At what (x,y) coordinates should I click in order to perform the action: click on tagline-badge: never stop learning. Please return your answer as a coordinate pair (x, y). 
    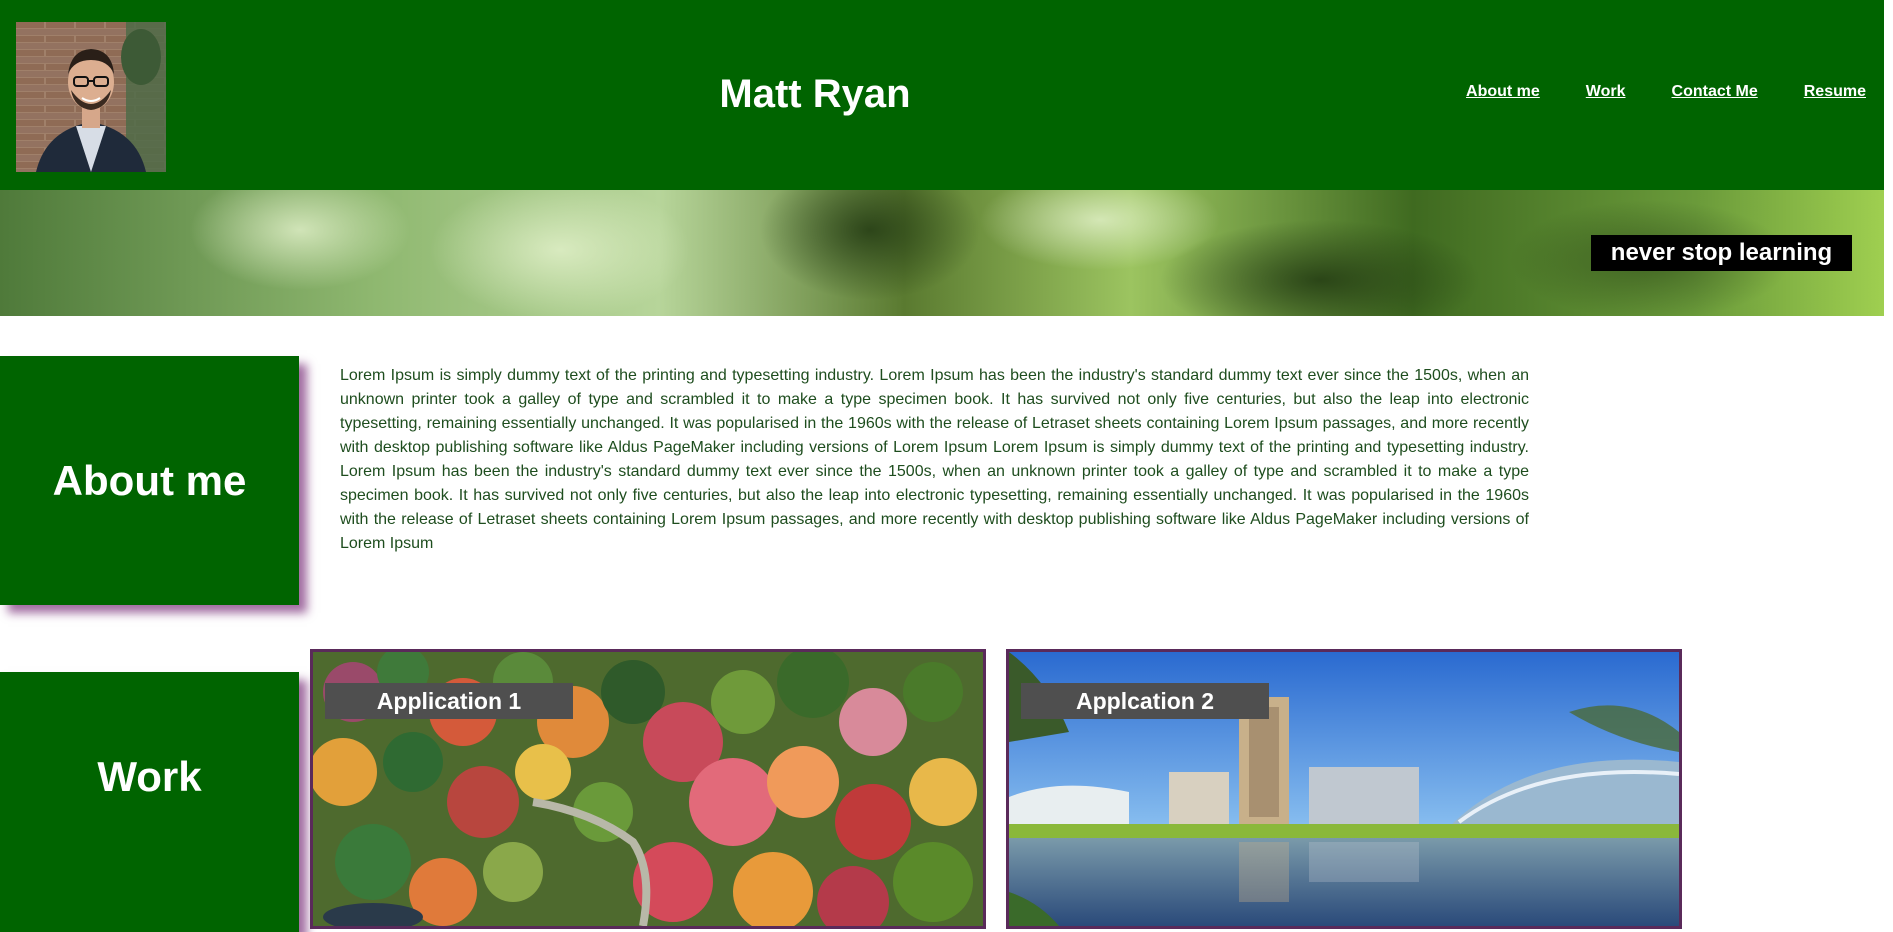
    Looking at the image, I should click on (1721, 253).